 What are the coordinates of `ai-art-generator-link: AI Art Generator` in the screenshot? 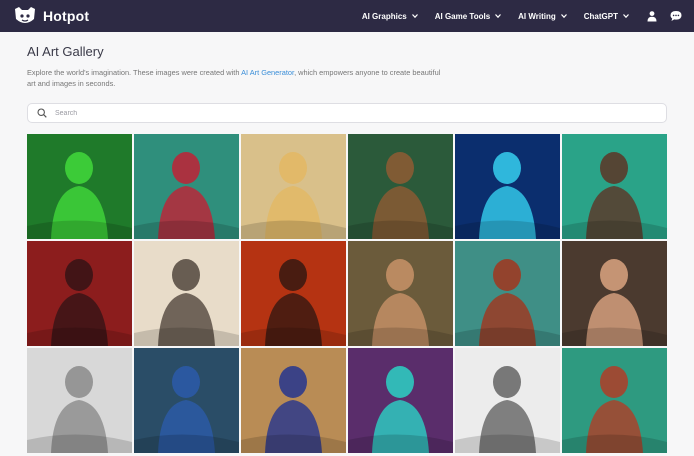 It's located at (267, 72).